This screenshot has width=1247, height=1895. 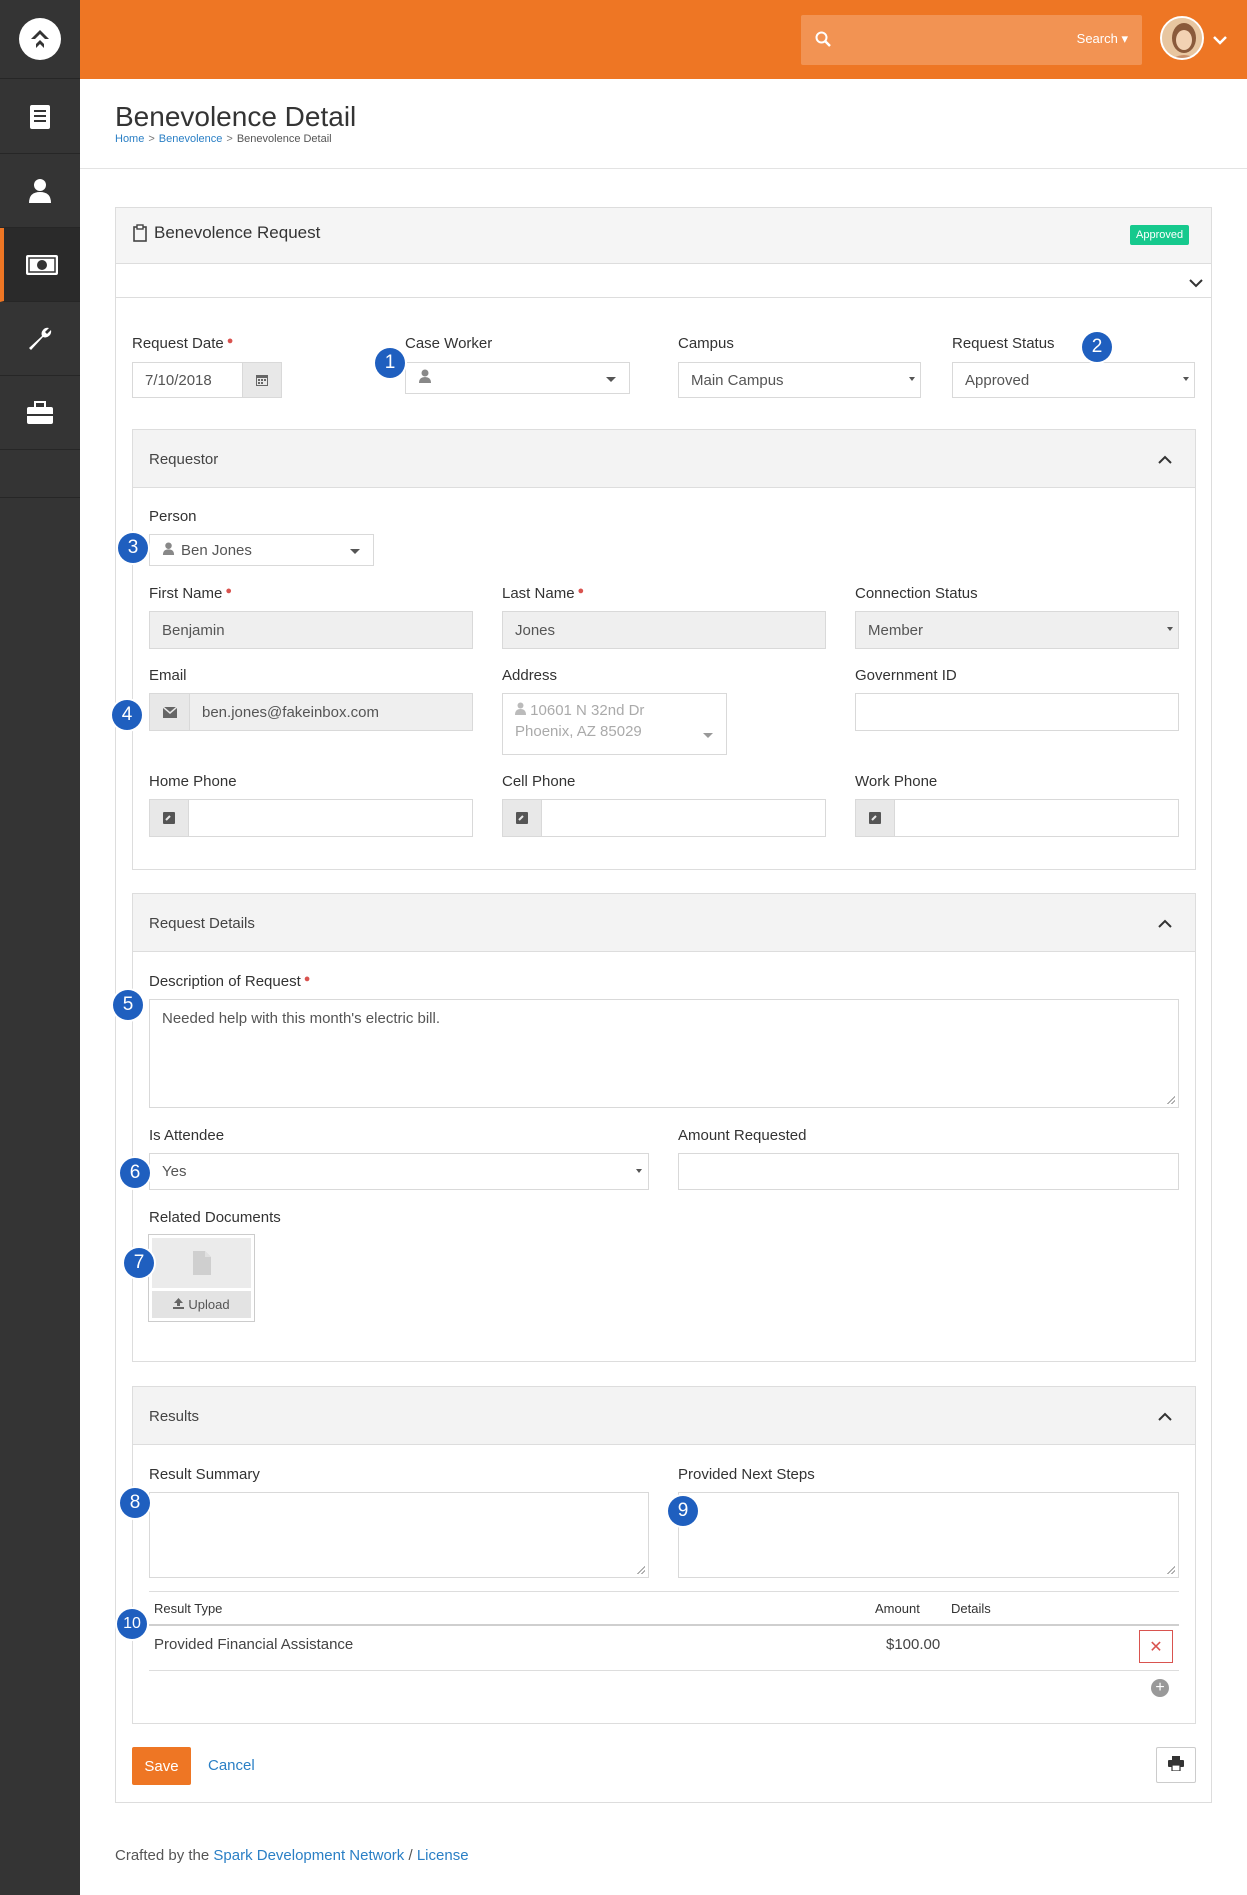 What do you see at coordinates (161, 1766) in the screenshot?
I see `save-button: Save` at bounding box center [161, 1766].